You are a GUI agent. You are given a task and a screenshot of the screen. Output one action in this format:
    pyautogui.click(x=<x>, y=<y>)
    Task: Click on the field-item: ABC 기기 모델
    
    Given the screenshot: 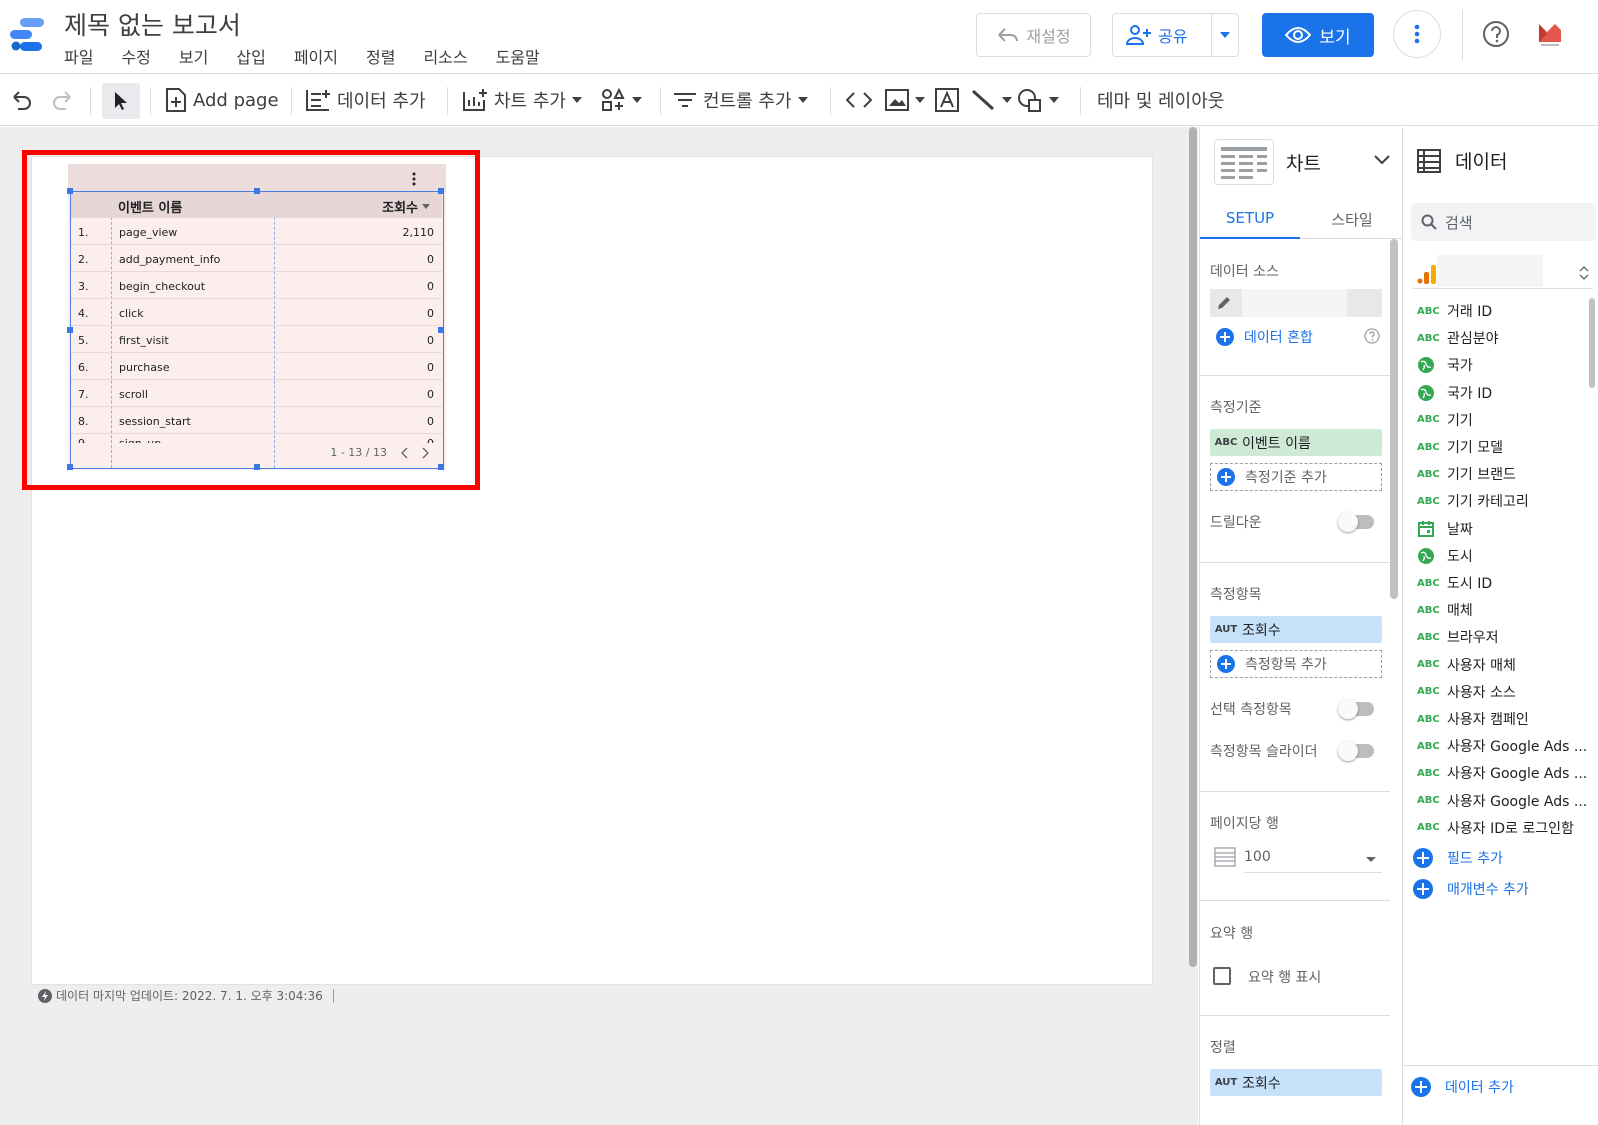 What is the action you would take?
    pyautogui.click(x=1460, y=447)
    